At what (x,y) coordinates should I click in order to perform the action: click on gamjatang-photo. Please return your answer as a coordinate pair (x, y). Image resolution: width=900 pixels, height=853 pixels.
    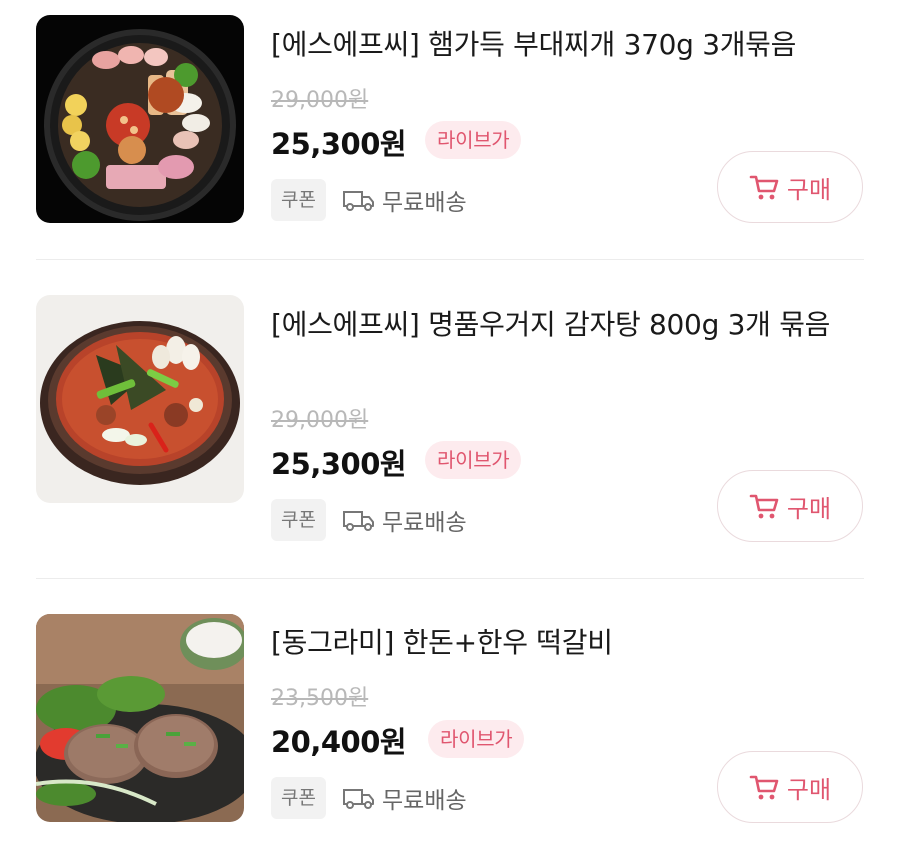
    Looking at the image, I should click on (140, 399).